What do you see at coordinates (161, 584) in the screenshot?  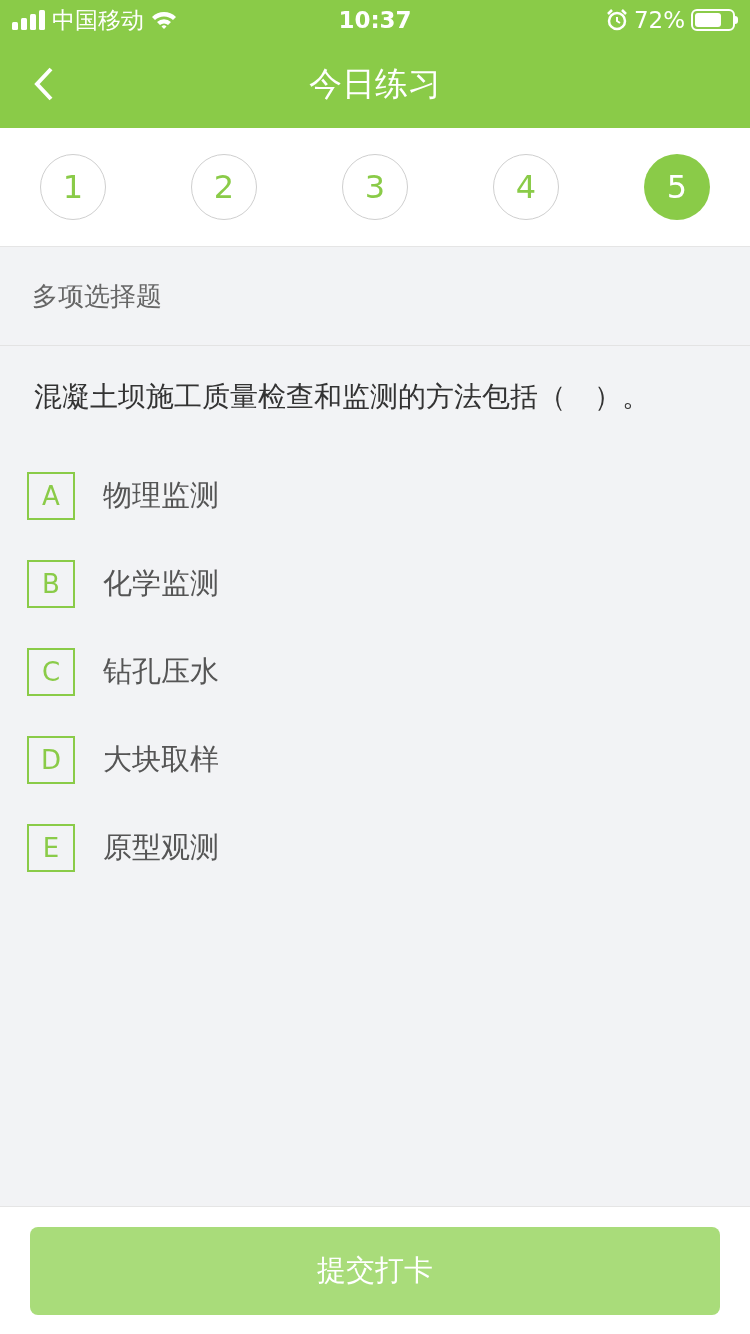 I see `option-text: 化学监测` at bounding box center [161, 584].